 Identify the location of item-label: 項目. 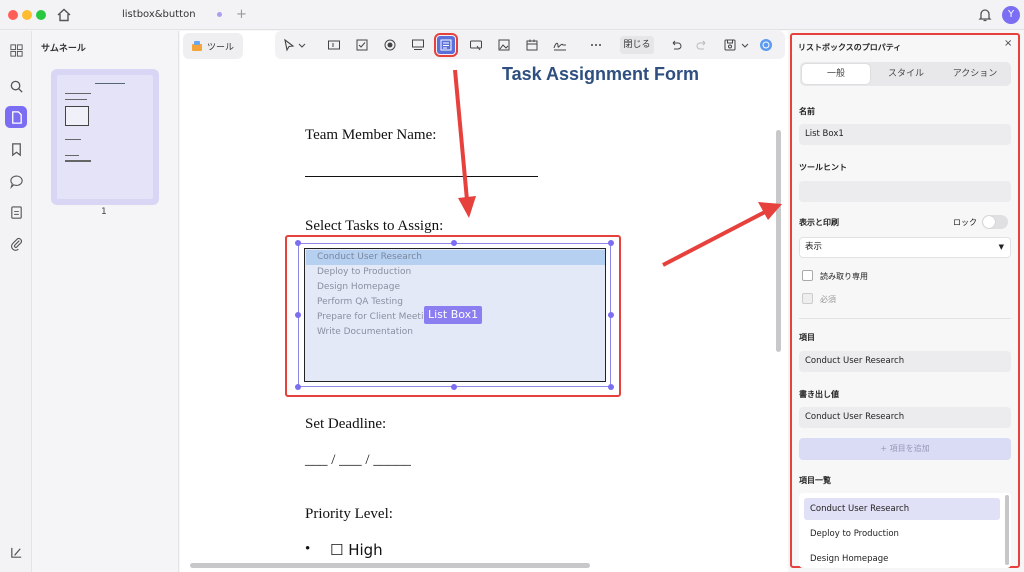
(807, 337).